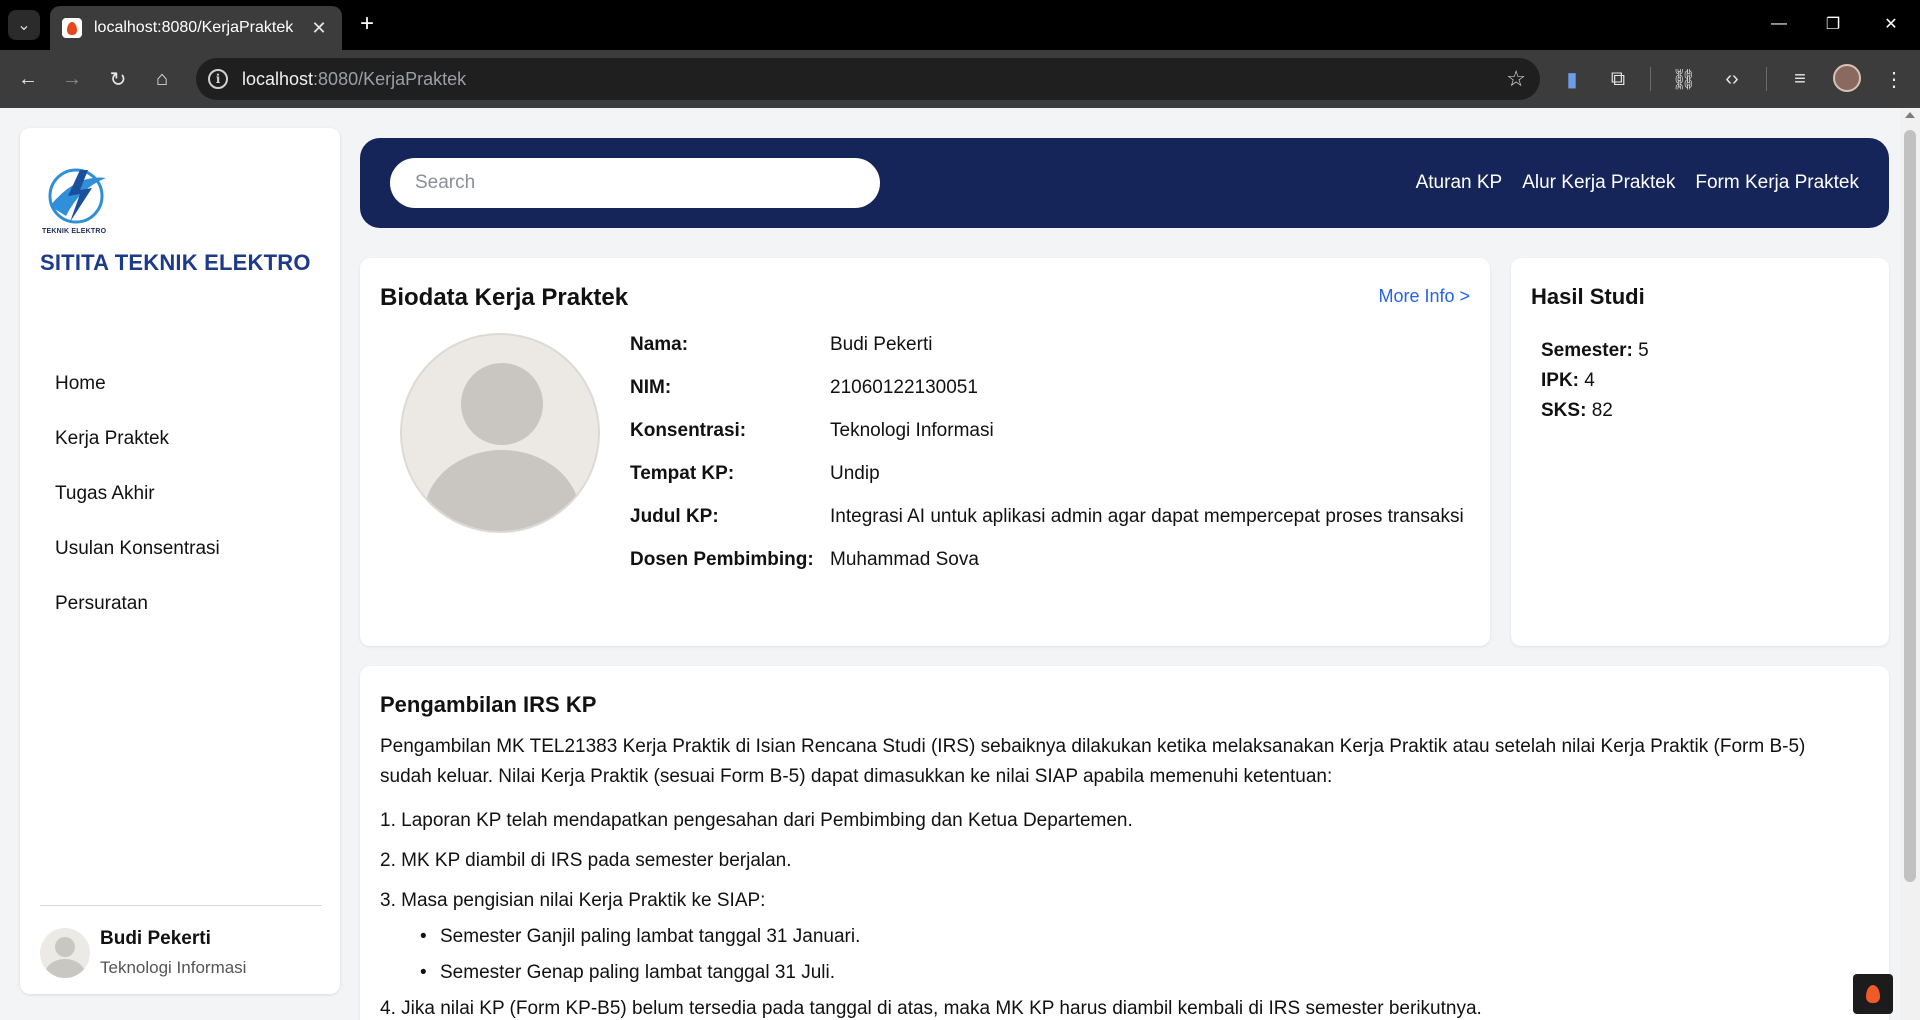 The height and width of the screenshot is (1020, 1920). What do you see at coordinates (1587, 350) in the screenshot?
I see `hasil-label: Semester:` at bounding box center [1587, 350].